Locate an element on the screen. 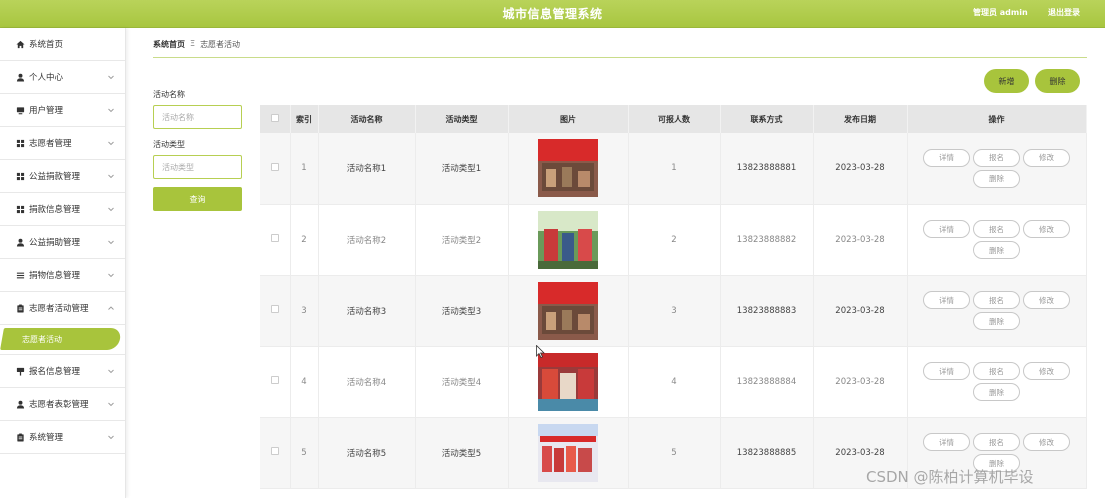 Image resolution: width=1105 pixels, height=498 pixels. phone-cell: 13823888884 is located at coordinates (767, 382).